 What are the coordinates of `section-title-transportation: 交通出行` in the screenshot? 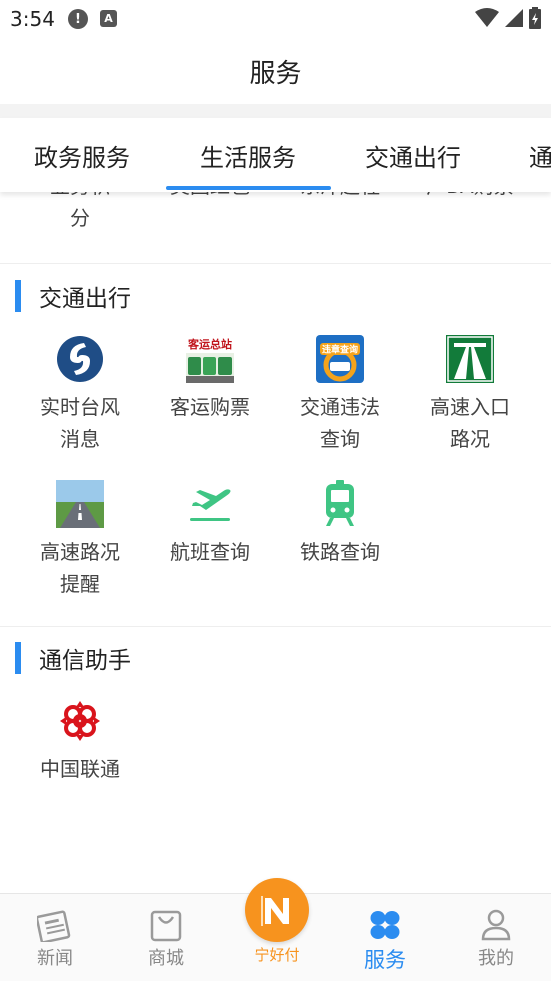 It's located at (73, 296).